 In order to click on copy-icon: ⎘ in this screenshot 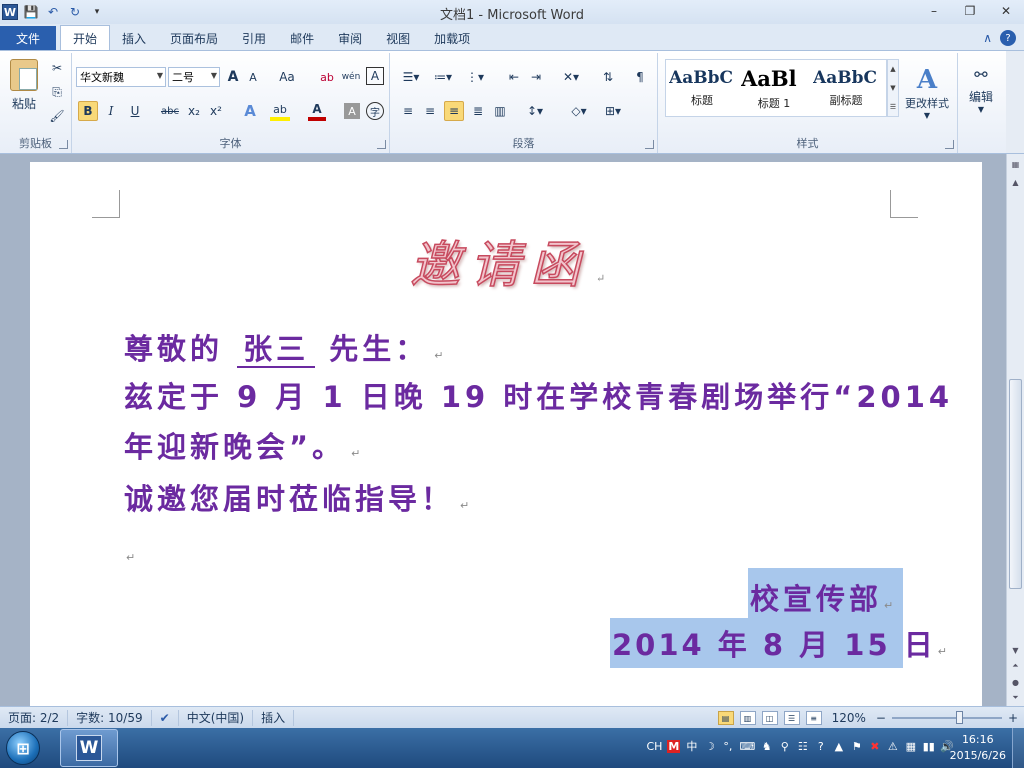, I will do `click(57, 92)`.